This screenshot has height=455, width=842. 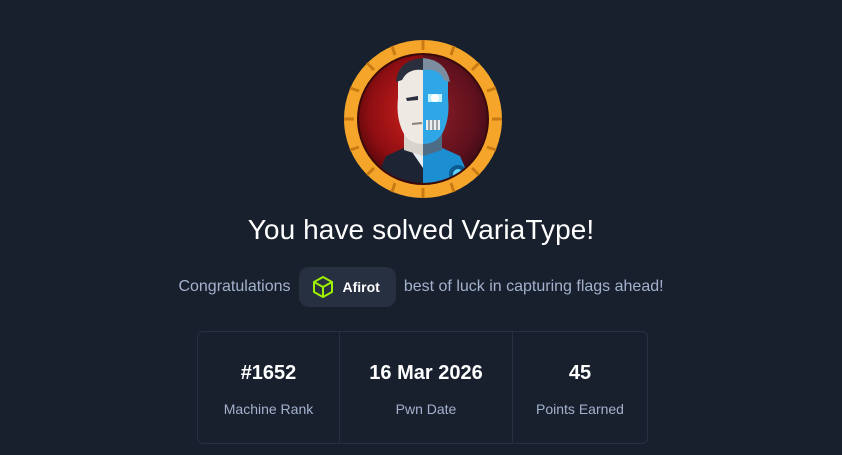 I want to click on stat-value: 45, so click(x=580, y=373).